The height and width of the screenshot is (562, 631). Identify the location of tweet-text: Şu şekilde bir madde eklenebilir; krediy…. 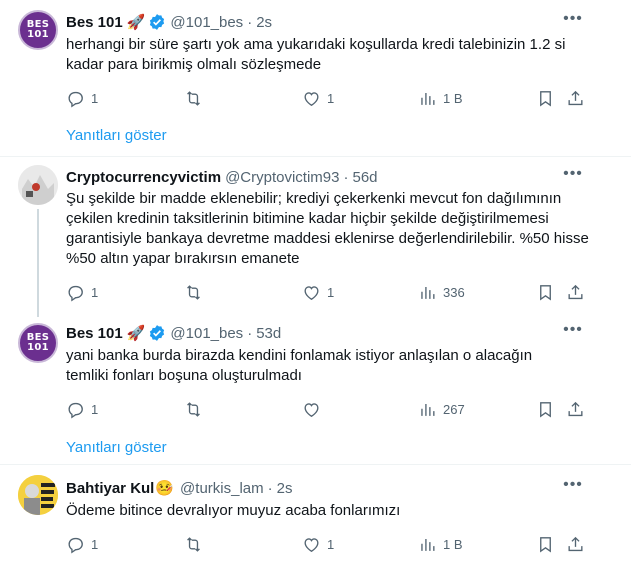
(327, 228).